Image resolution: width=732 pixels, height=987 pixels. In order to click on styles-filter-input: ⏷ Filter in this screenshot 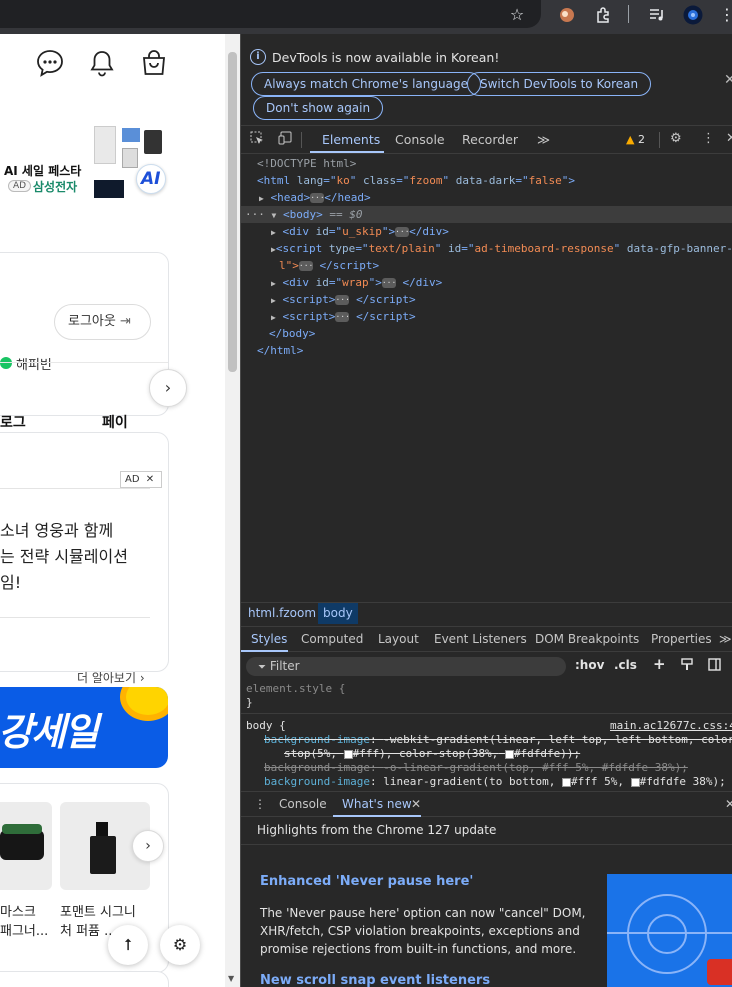, I will do `click(406, 666)`.